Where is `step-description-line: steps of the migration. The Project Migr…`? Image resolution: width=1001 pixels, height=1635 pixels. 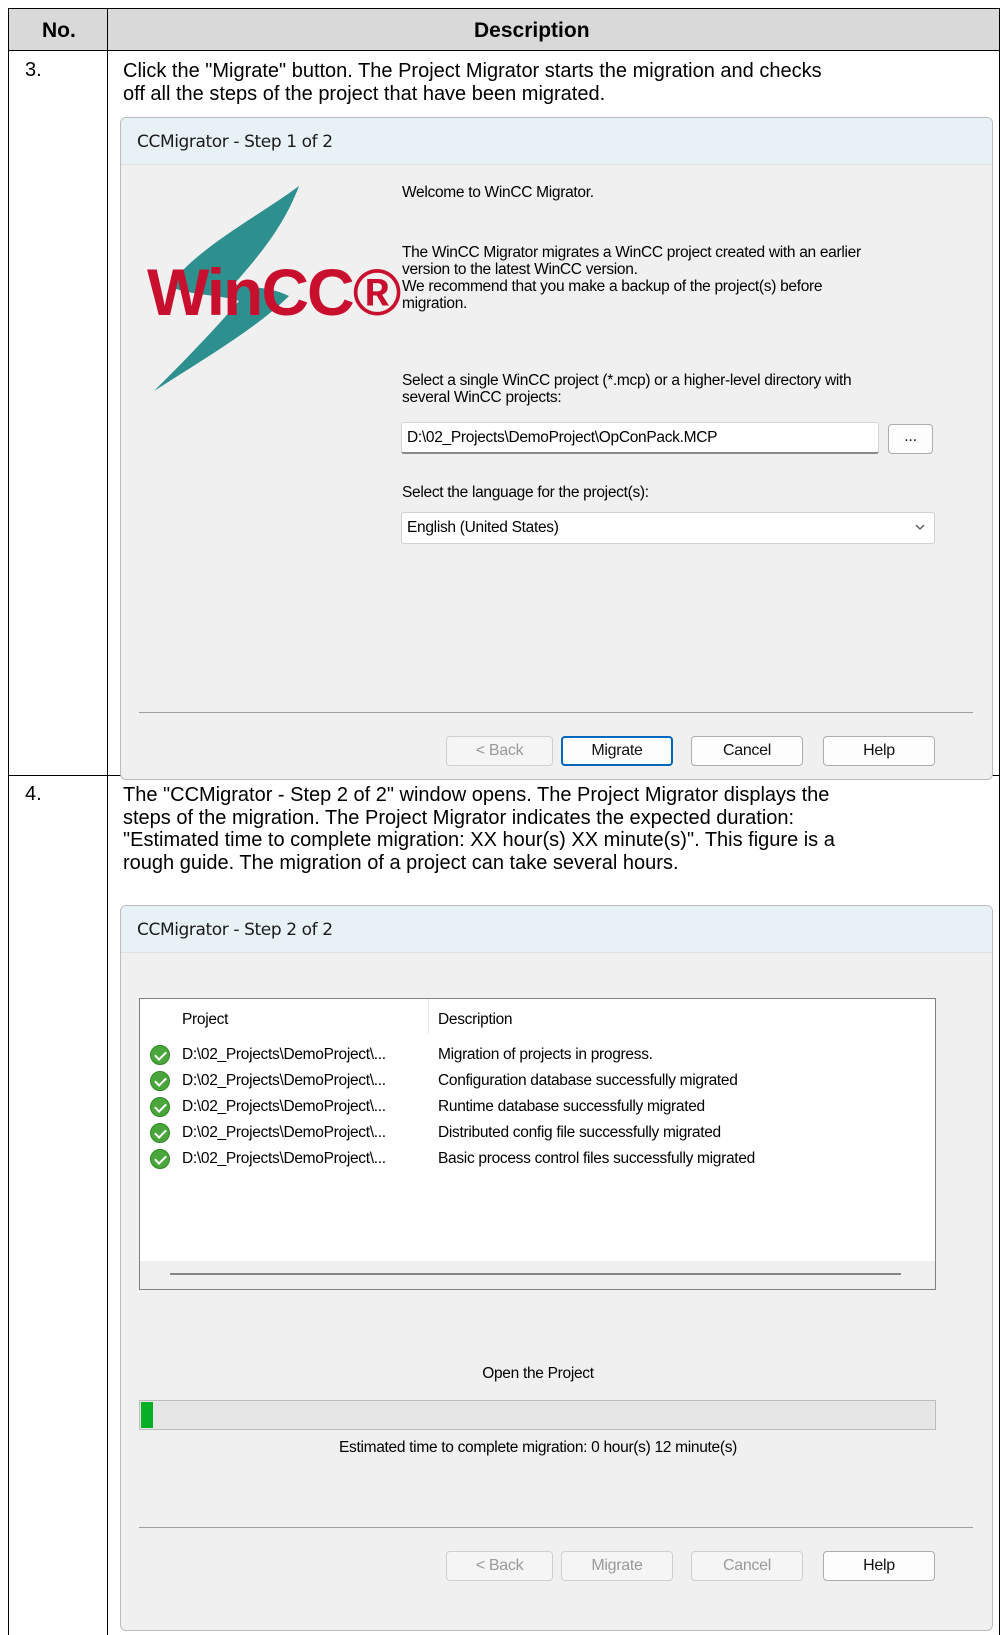 step-description-line: steps of the migration. The Project Migr… is located at coordinates (459, 817).